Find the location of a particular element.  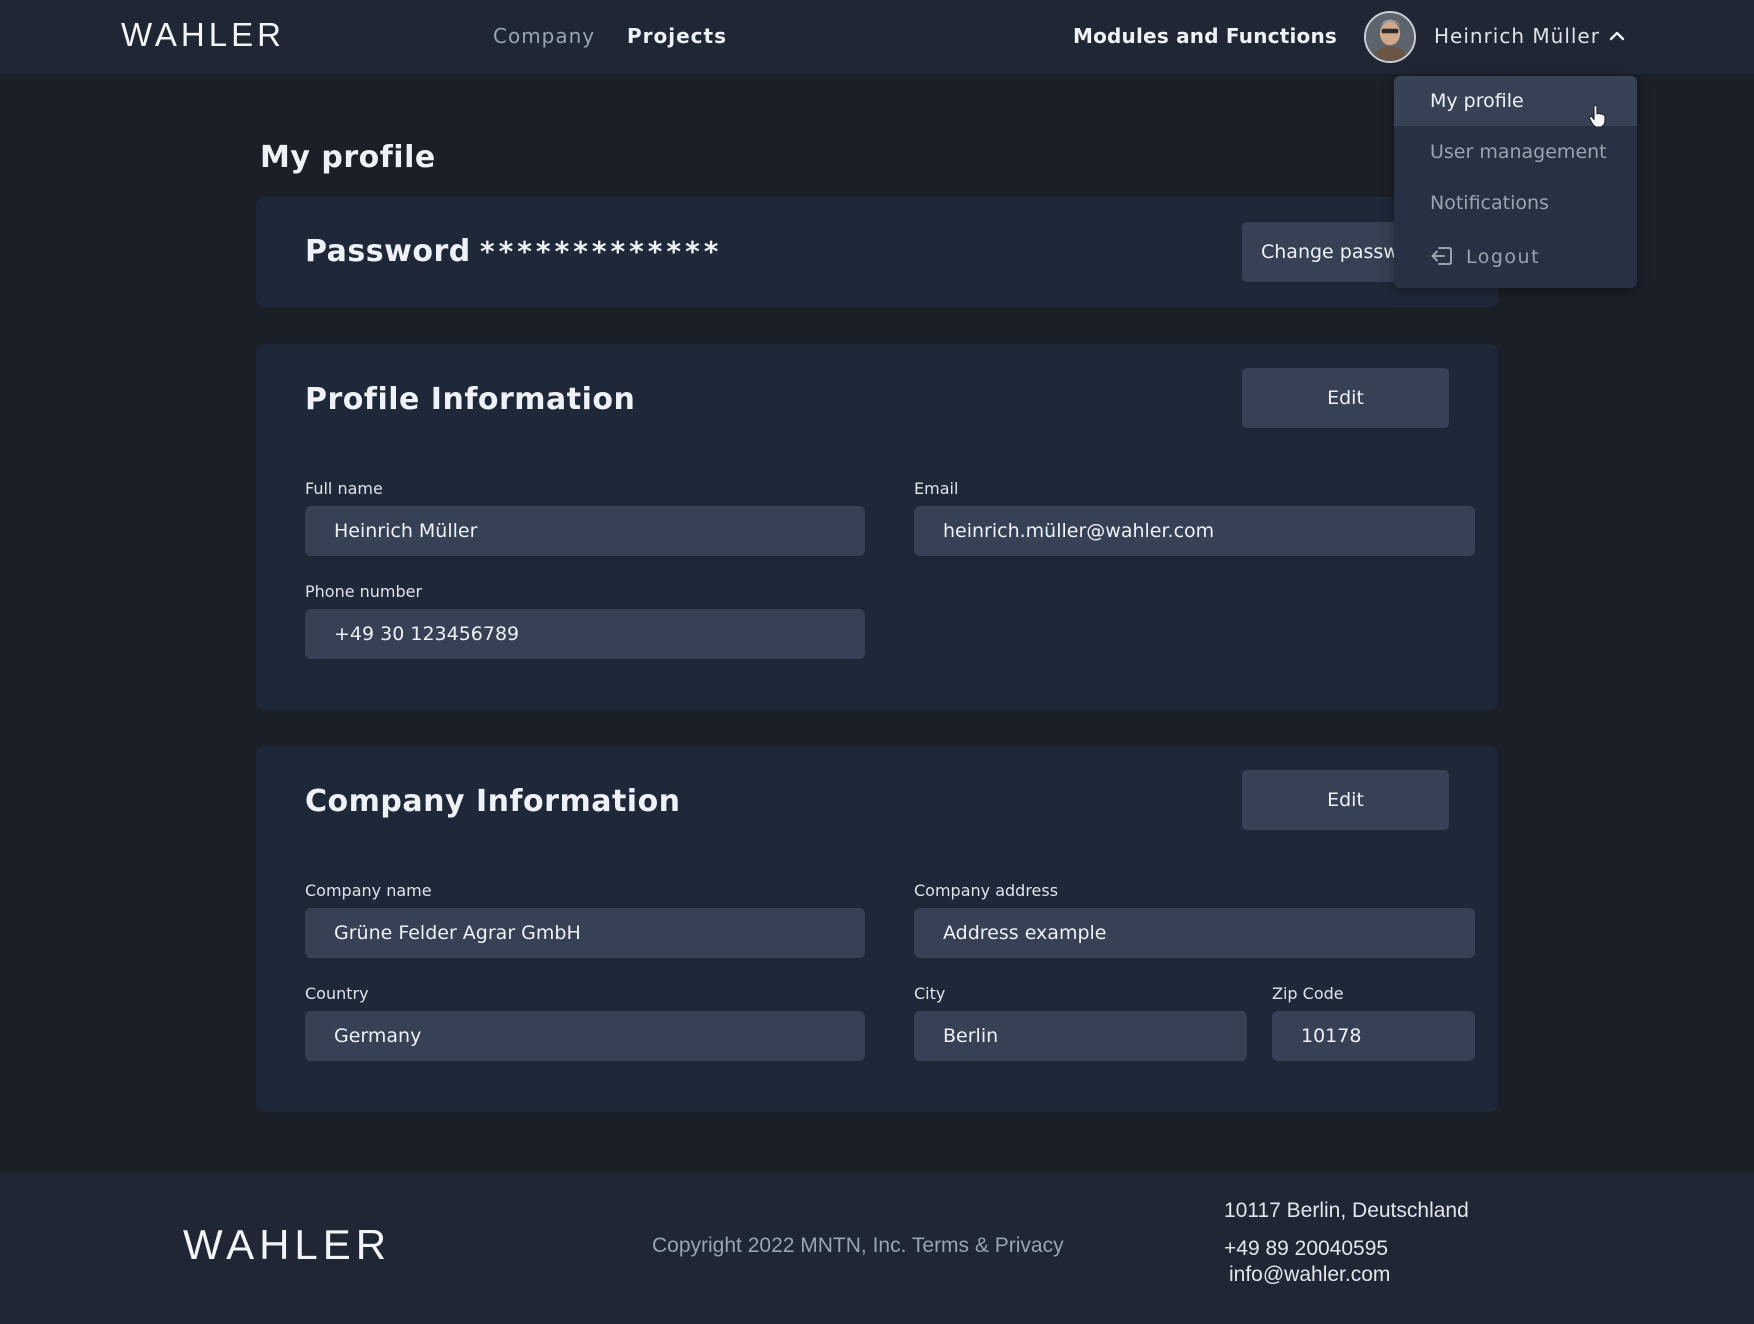

menu-item-my-profile: My profile is located at coordinates (1515, 102).